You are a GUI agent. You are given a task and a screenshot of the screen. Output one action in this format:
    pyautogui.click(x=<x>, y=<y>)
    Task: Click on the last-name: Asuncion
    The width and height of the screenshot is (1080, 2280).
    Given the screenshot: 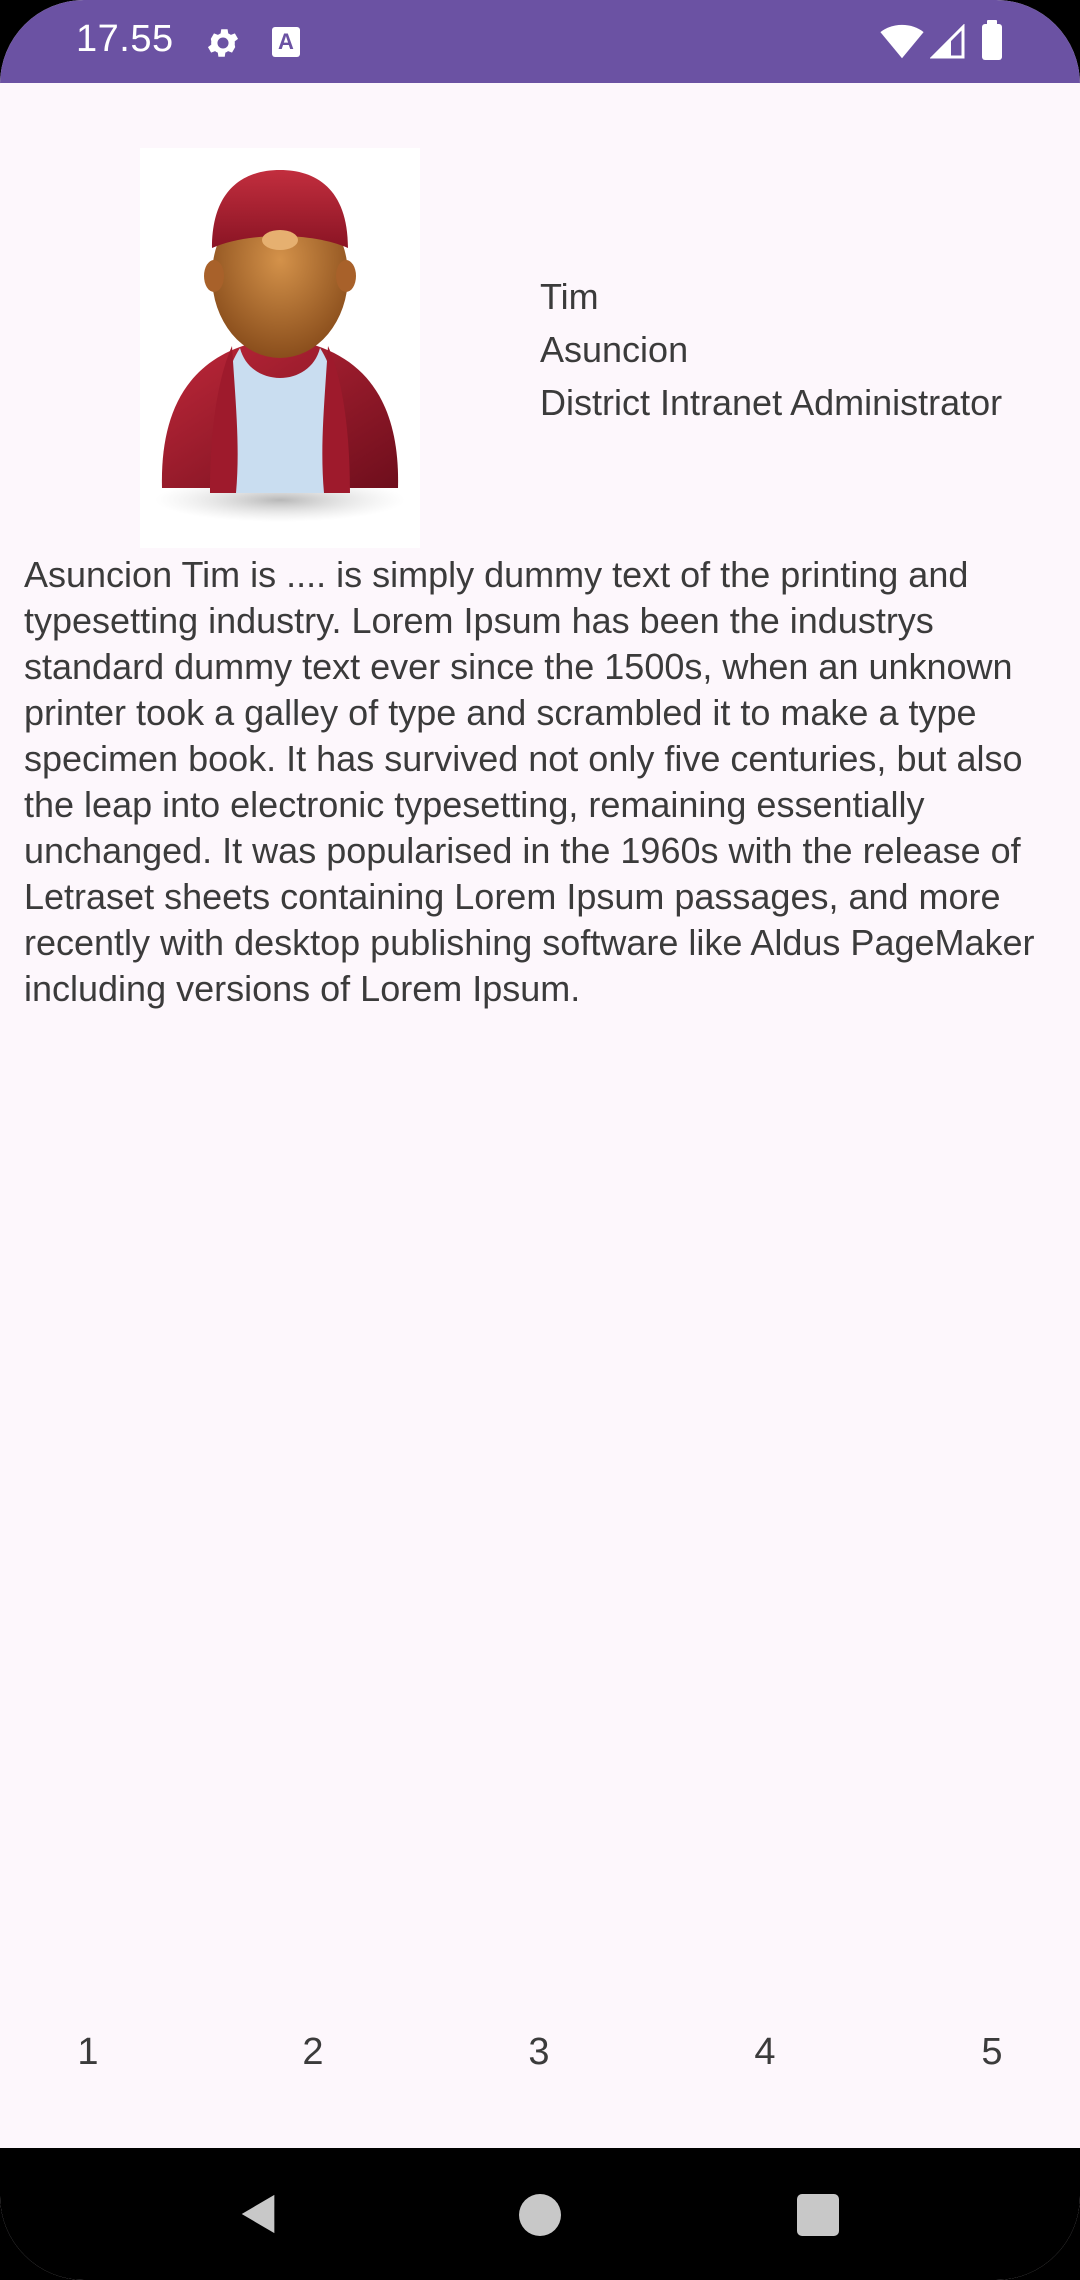 What is the action you would take?
    pyautogui.click(x=614, y=349)
    